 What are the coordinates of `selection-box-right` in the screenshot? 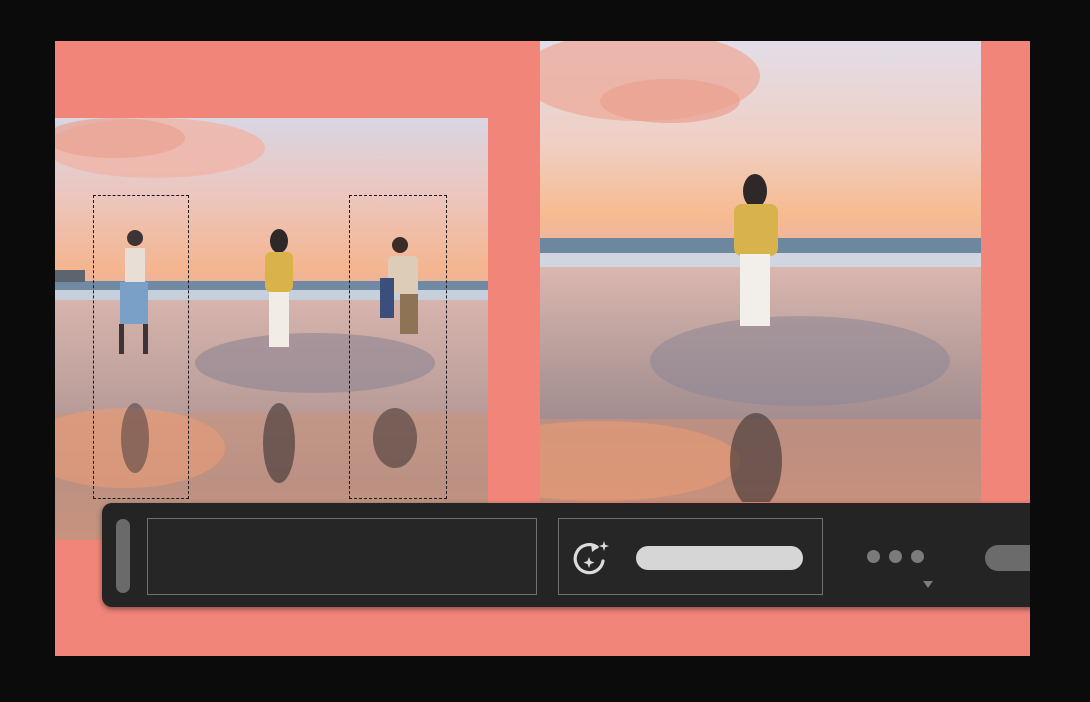 It's located at (398, 347).